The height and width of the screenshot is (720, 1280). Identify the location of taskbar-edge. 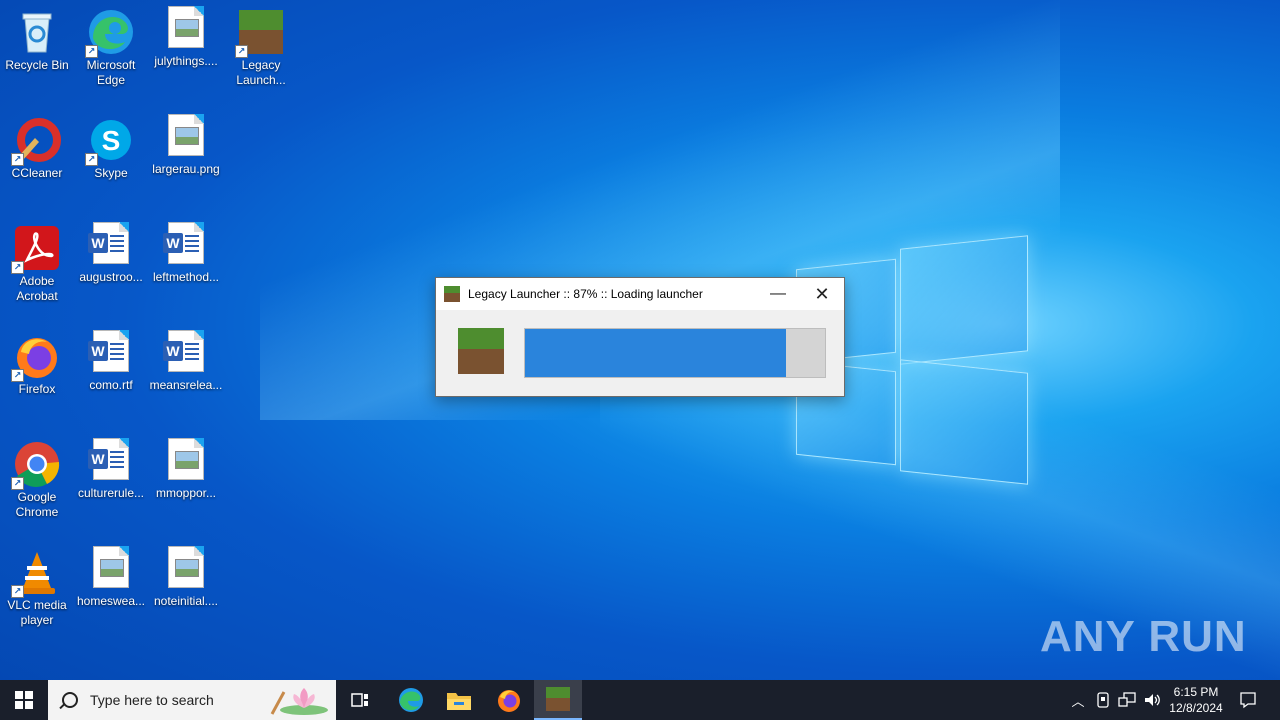
(411, 700).